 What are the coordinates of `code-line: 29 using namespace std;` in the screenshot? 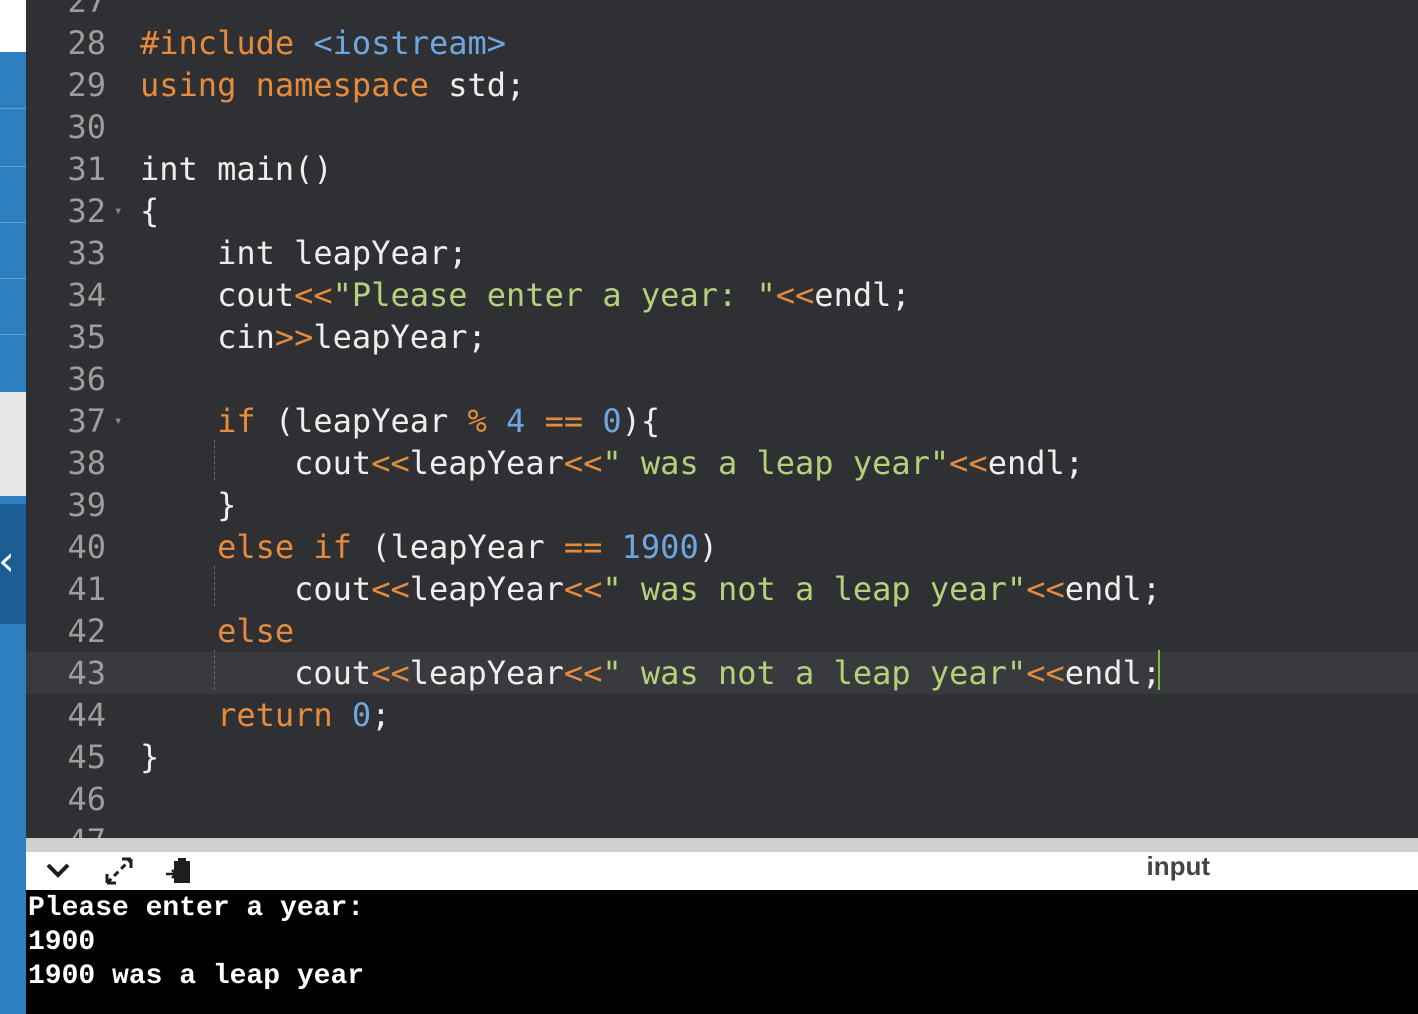 It's located at (722, 85).